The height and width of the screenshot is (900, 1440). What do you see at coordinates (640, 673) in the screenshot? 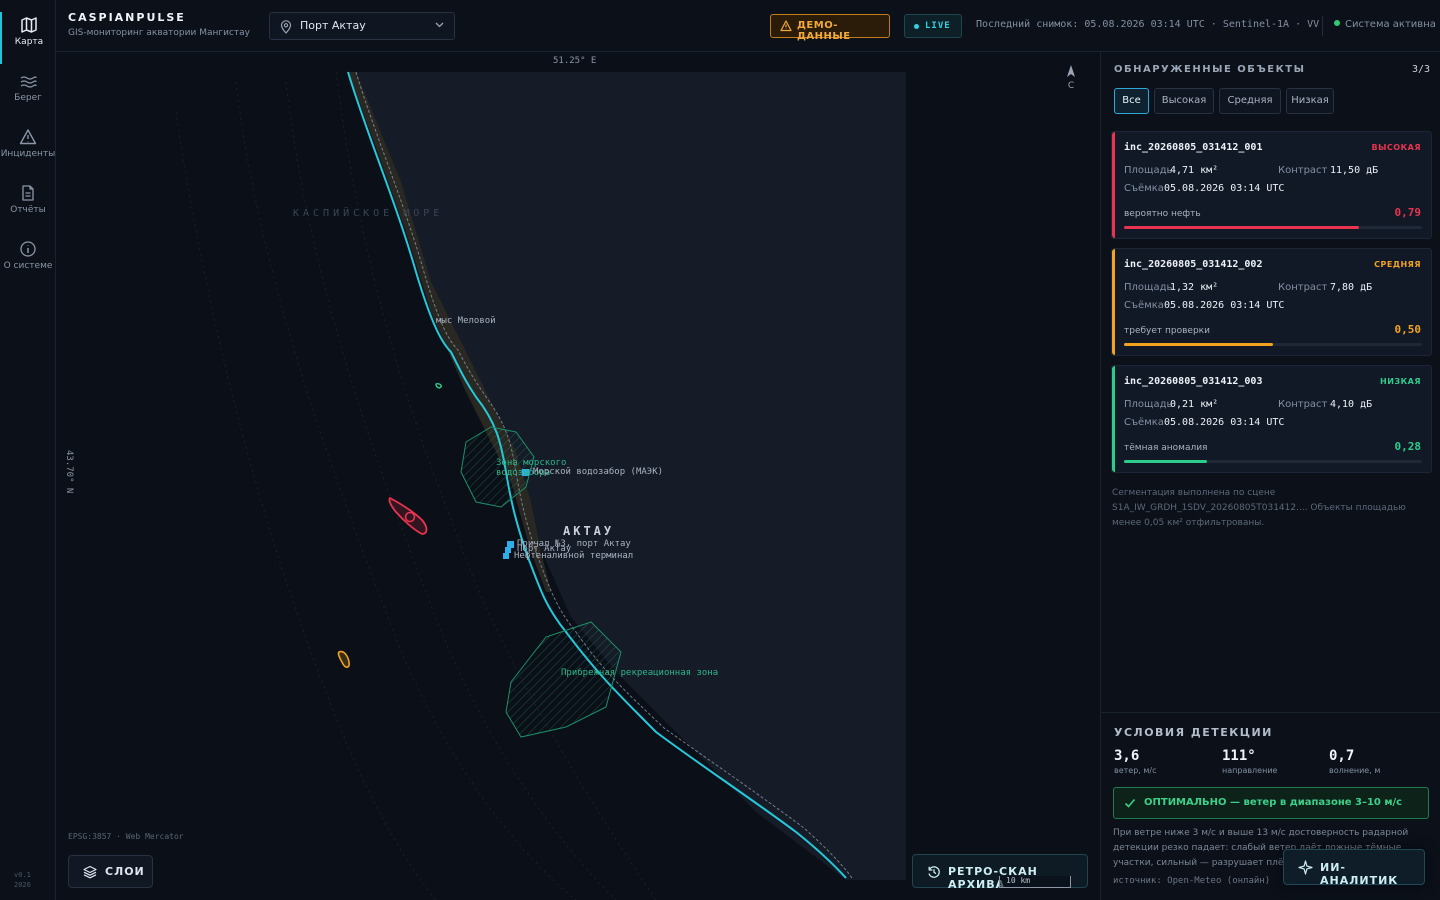
I see `zone-label-recreation: Прибрежная рекреационная зона` at bounding box center [640, 673].